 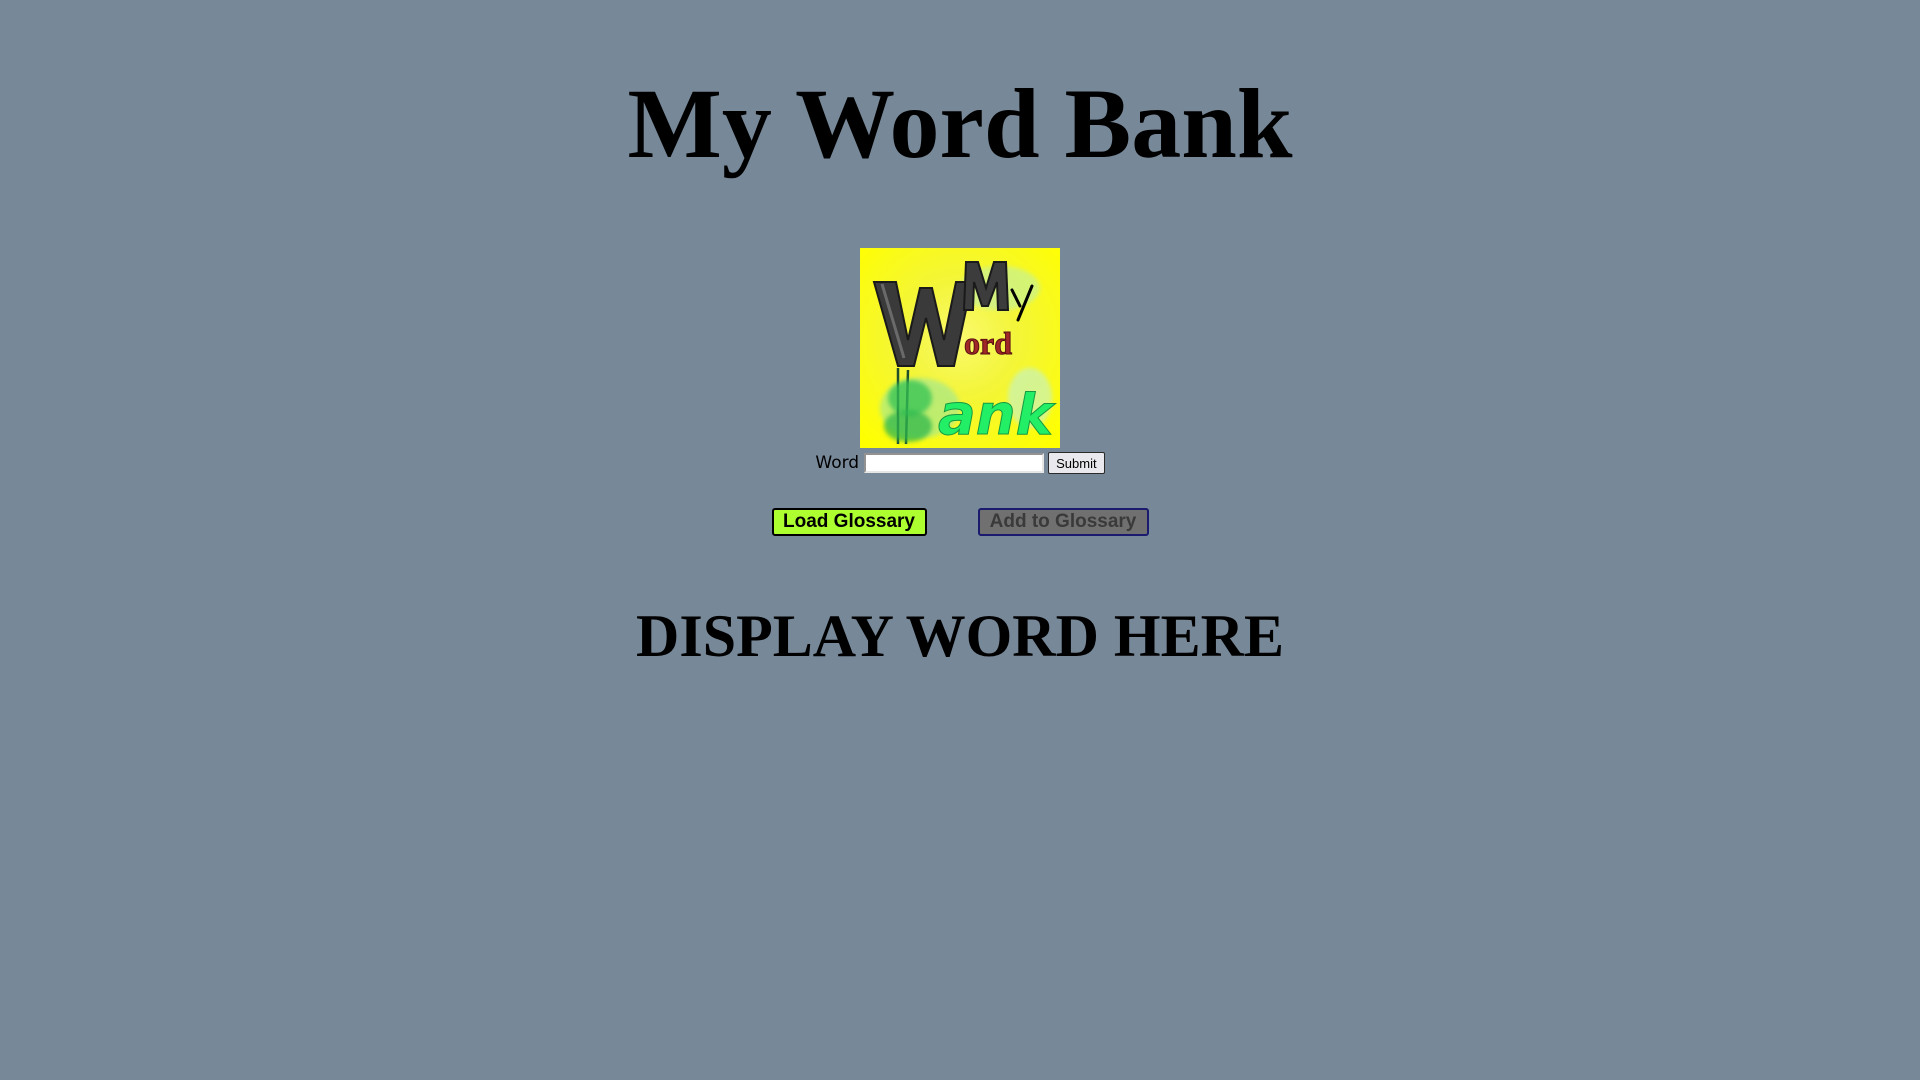 What do you see at coordinates (954, 463) in the screenshot?
I see `word-input` at bounding box center [954, 463].